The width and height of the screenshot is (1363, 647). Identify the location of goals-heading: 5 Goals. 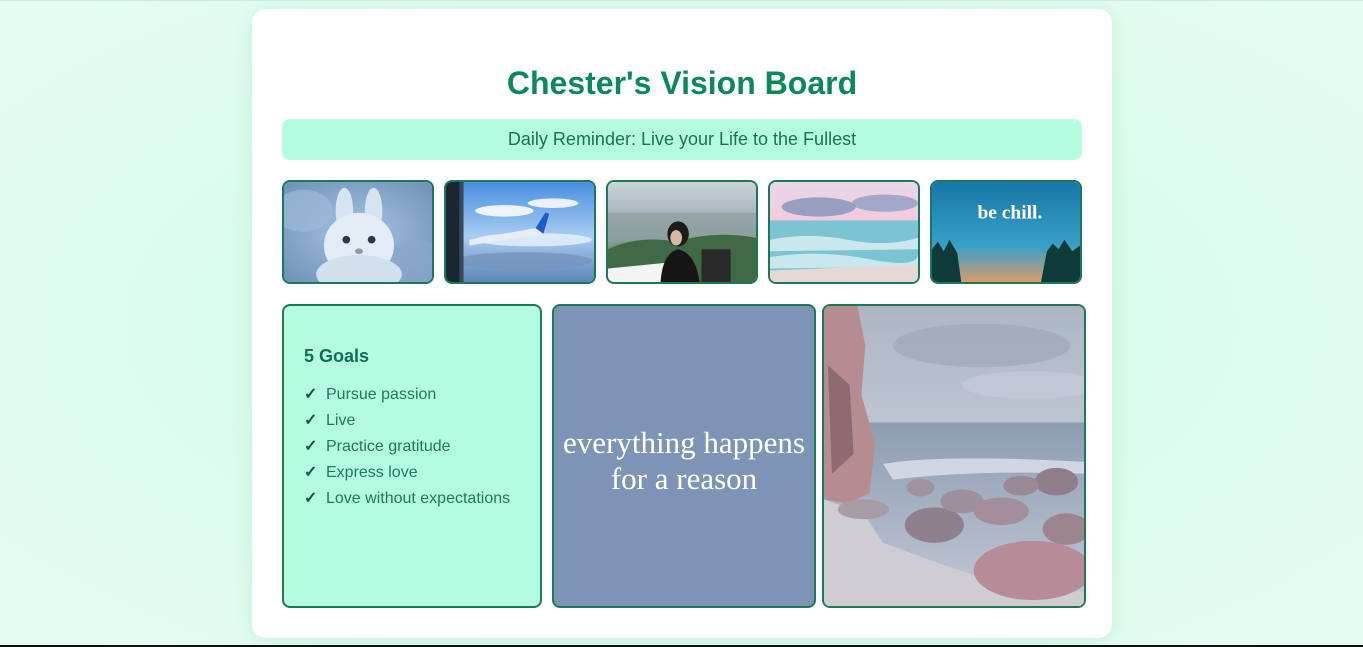
(337, 356).